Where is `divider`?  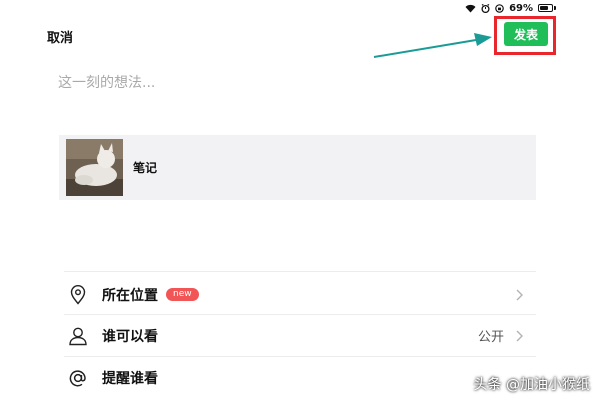
divider is located at coordinates (300, 271).